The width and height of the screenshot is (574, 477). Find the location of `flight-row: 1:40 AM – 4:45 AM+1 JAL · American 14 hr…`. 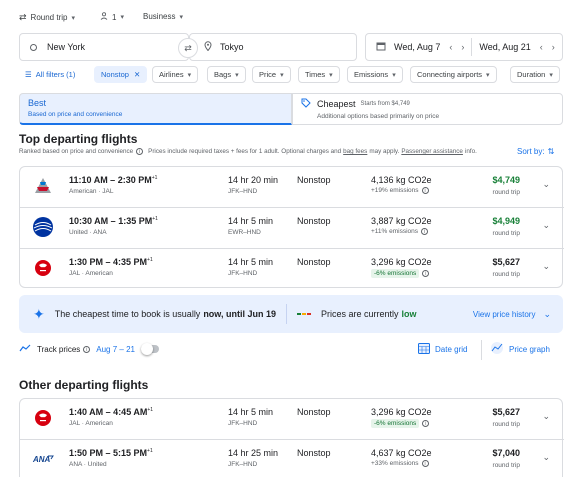

flight-row: 1:40 AM – 4:45 AM+1 JAL · American 14 hr… is located at coordinates (292, 419).